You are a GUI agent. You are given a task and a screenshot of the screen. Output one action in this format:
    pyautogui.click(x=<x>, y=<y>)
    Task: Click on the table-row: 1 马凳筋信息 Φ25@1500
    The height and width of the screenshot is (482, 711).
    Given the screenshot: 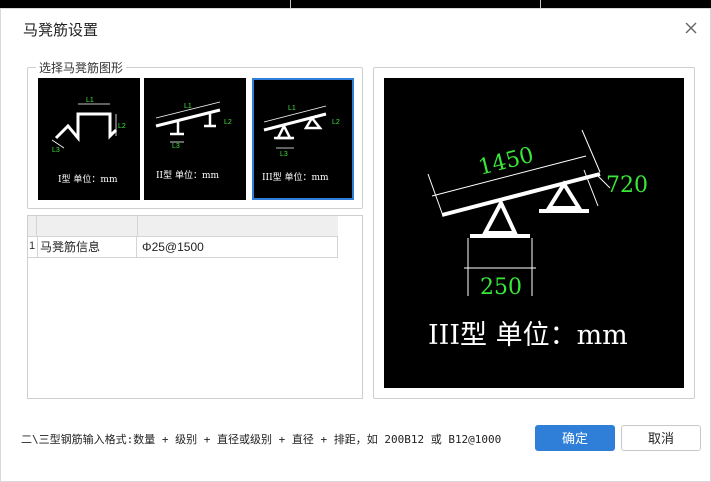 What is the action you would take?
    pyautogui.click(x=183, y=247)
    